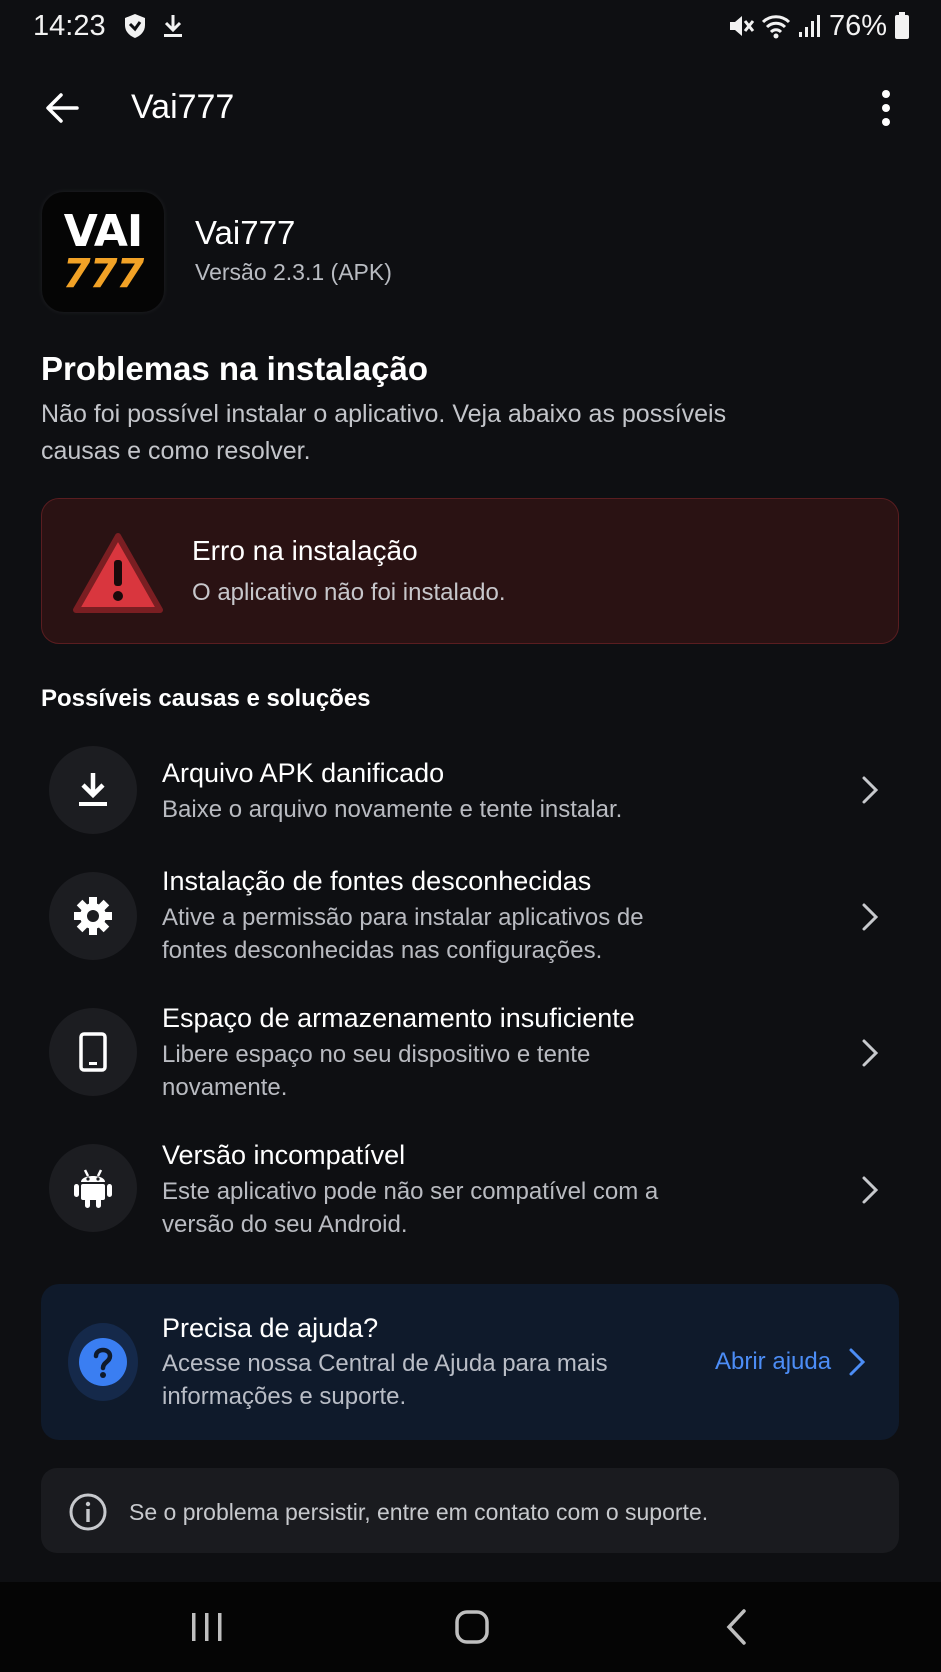 Image resolution: width=941 pixels, height=1672 pixels. Describe the element at coordinates (742, 26) in the screenshot. I see `mute-icon` at that location.